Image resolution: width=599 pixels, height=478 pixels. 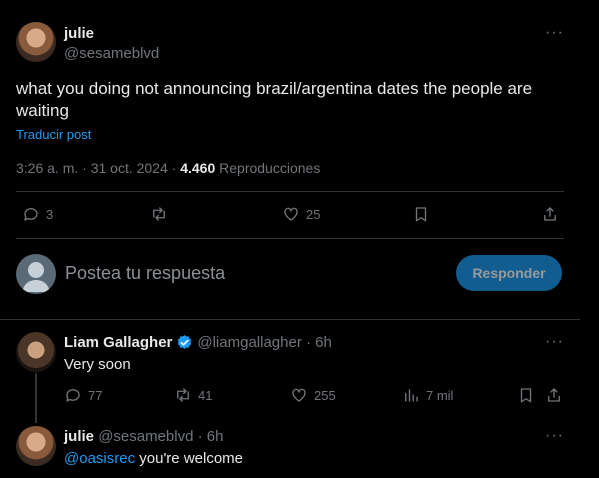 I want to click on reply-action: 3, so click(x=37, y=214).